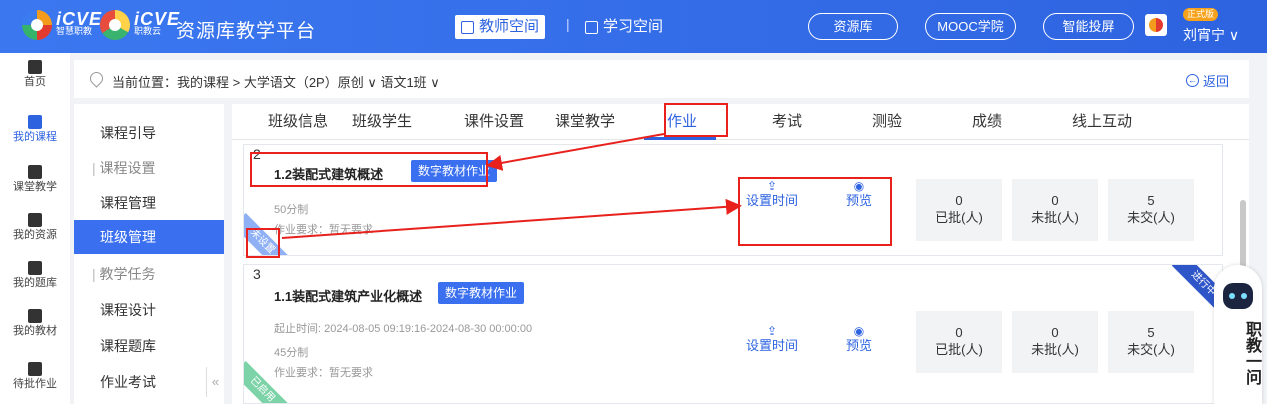  What do you see at coordinates (511, 218) in the screenshot?
I see `arrow-ribbon-to-actions` at bounding box center [511, 218].